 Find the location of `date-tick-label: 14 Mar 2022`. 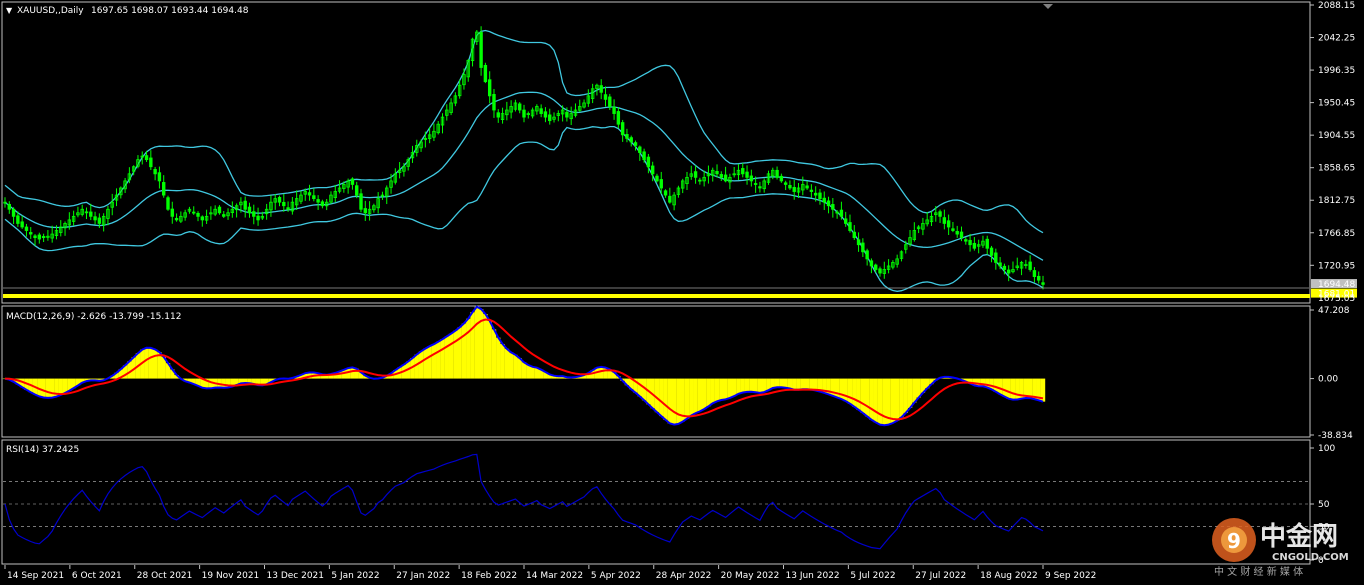

date-tick-label: 14 Mar 2022 is located at coordinates (554, 576).